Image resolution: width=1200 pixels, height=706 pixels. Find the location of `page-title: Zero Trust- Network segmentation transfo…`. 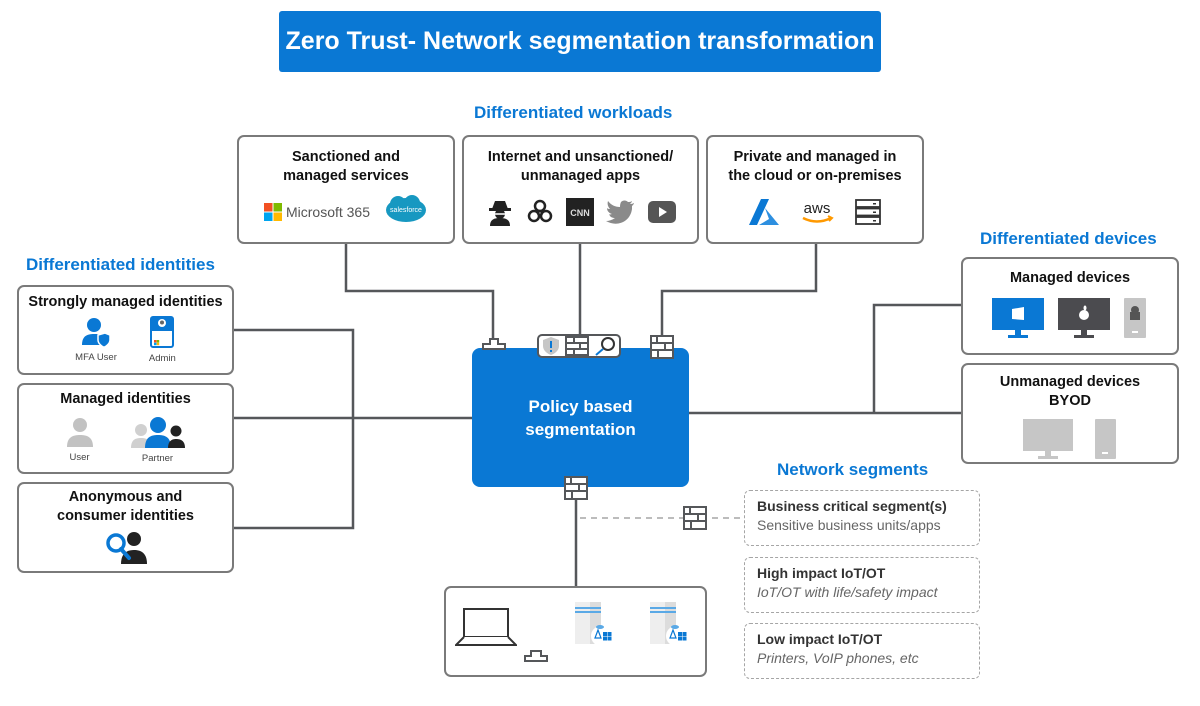

page-title: Zero Trust- Network segmentation transfo… is located at coordinates (580, 41).